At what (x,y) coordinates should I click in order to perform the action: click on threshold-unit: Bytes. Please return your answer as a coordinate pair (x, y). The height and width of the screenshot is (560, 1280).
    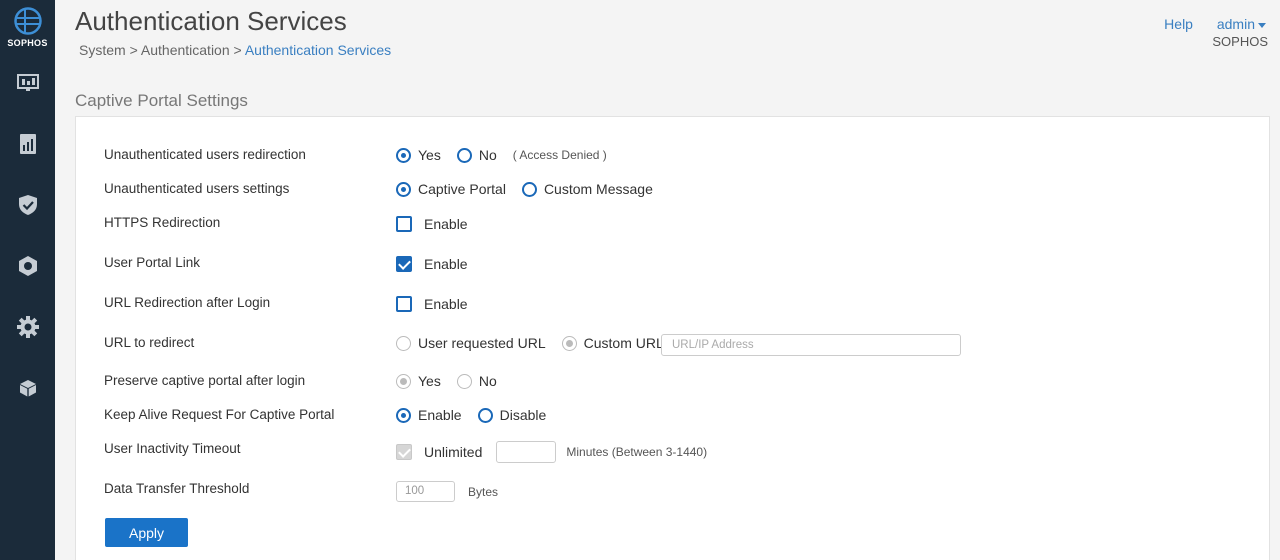
    Looking at the image, I should click on (483, 491).